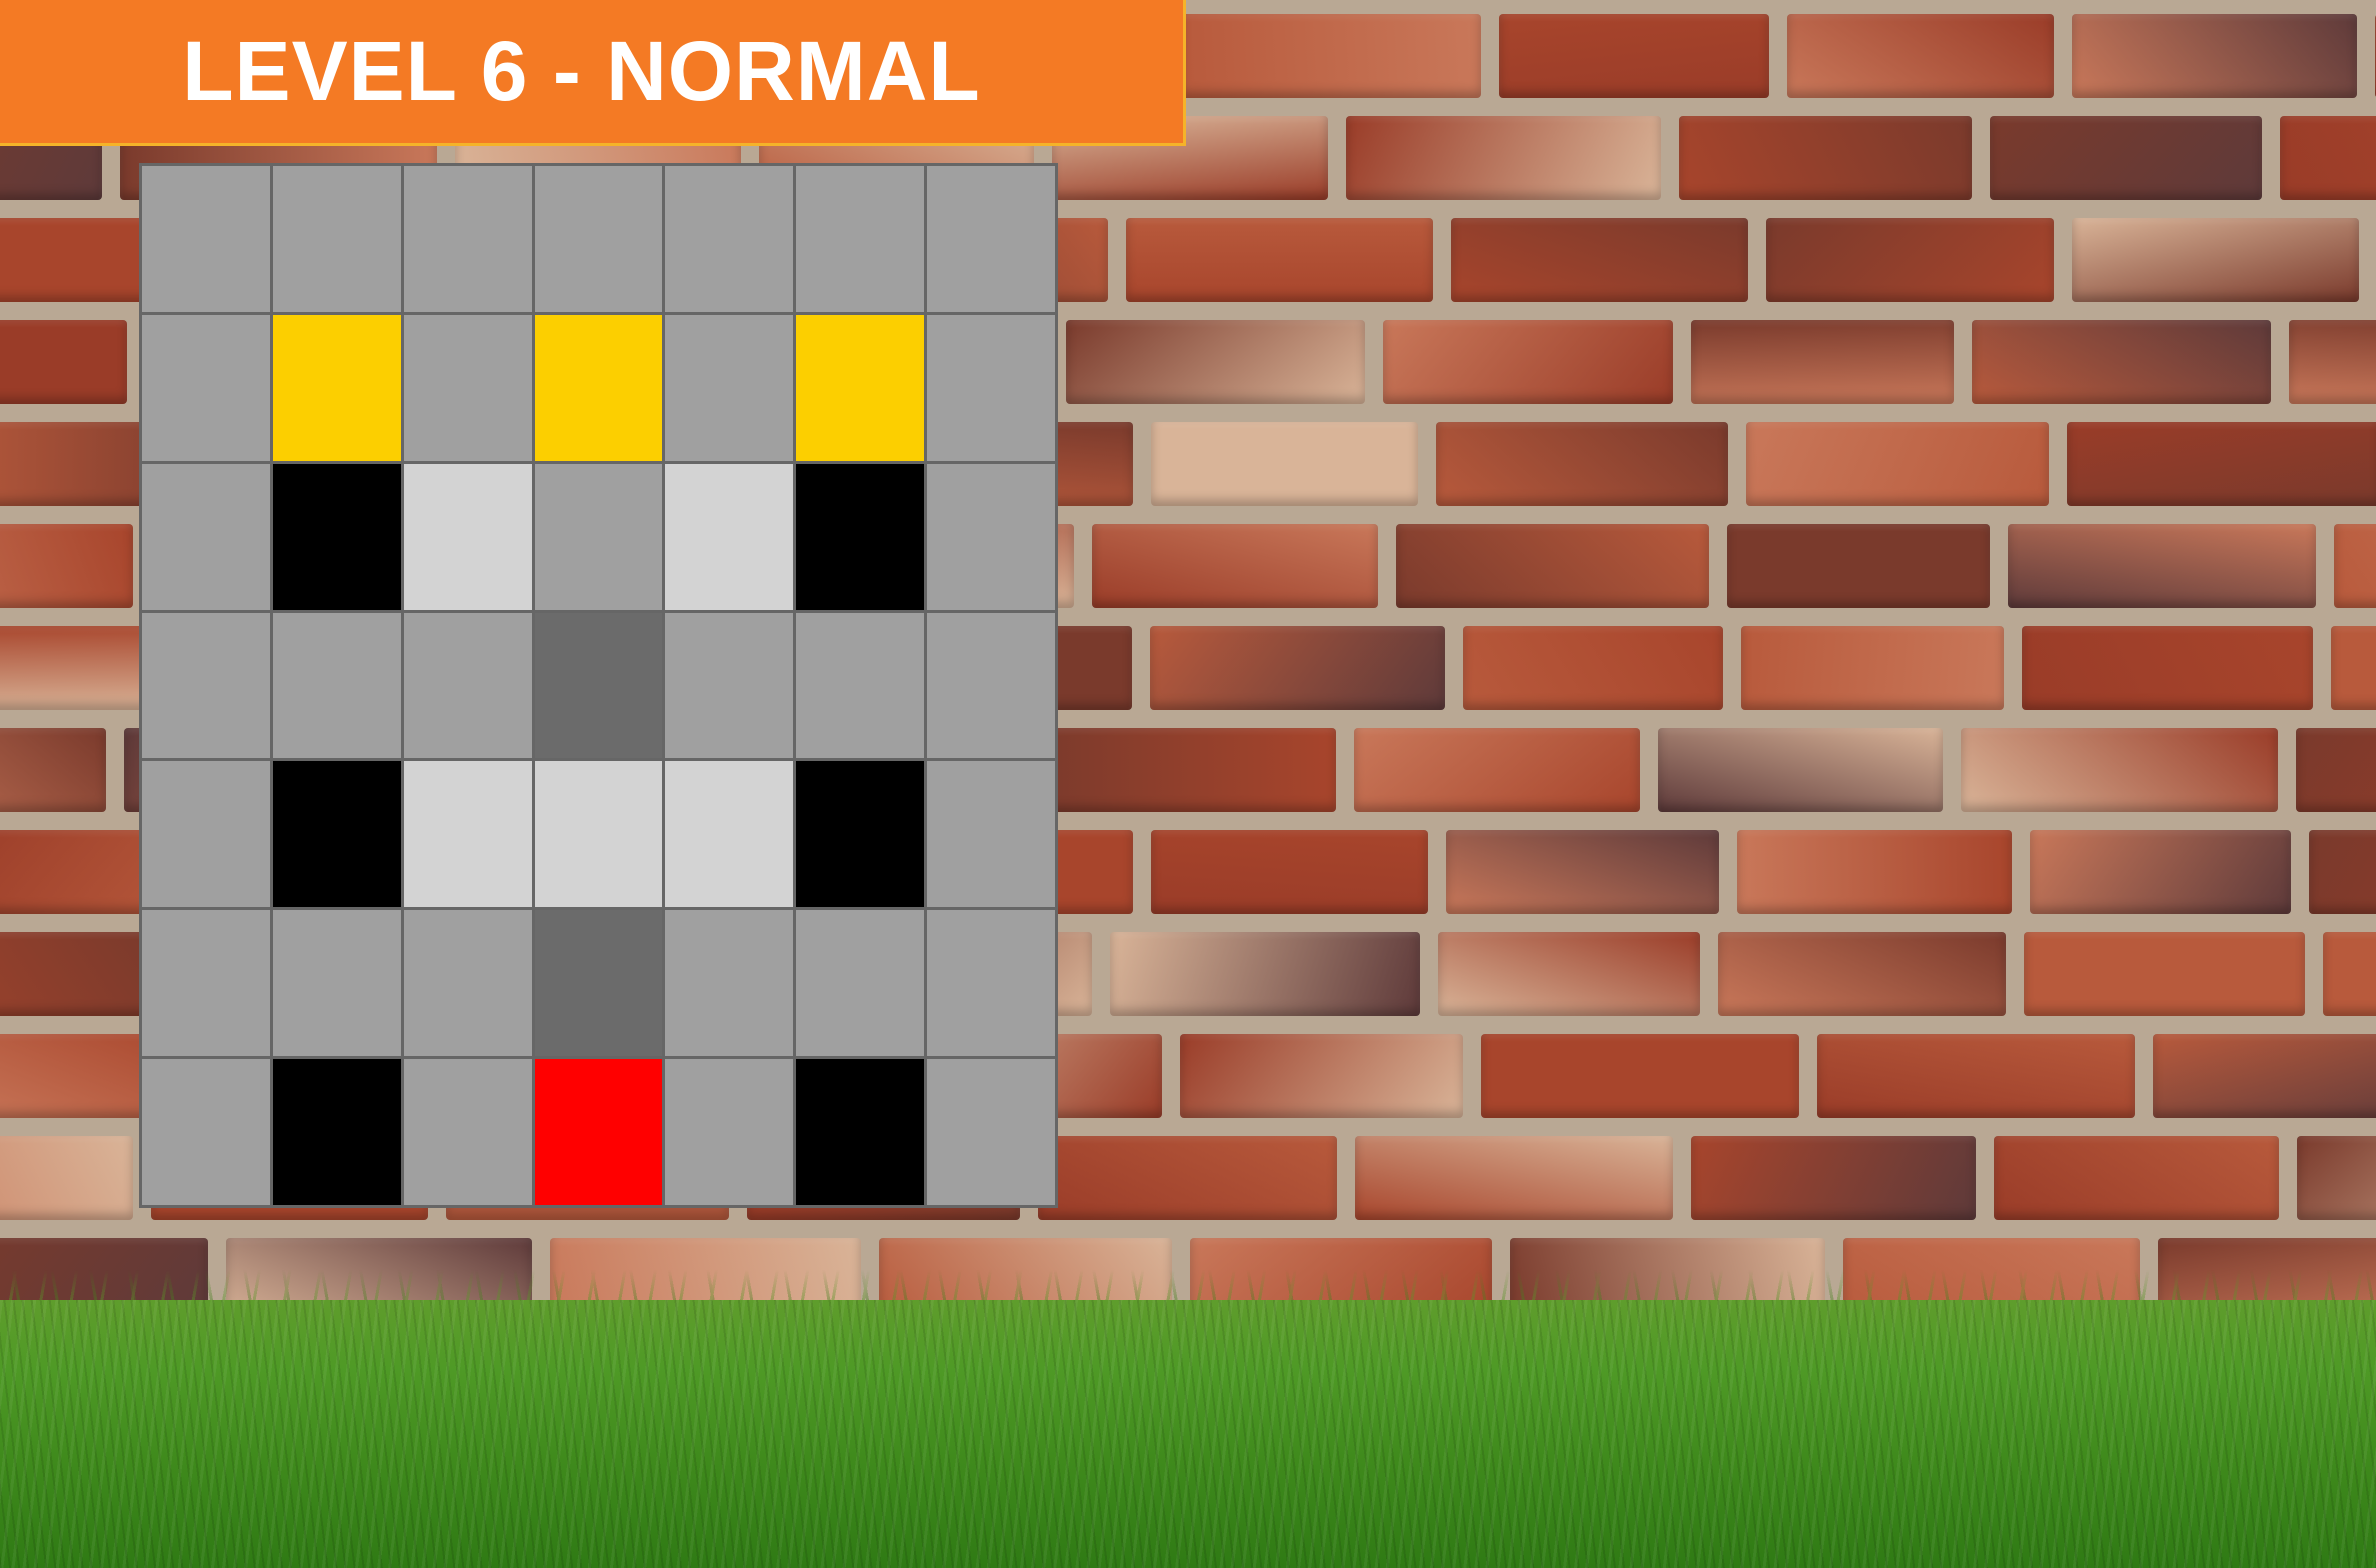  What do you see at coordinates (581, 71) in the screenshot?
I see `level-title: LEVEL 6 - NORMAL` at bounding box center [581, 71].